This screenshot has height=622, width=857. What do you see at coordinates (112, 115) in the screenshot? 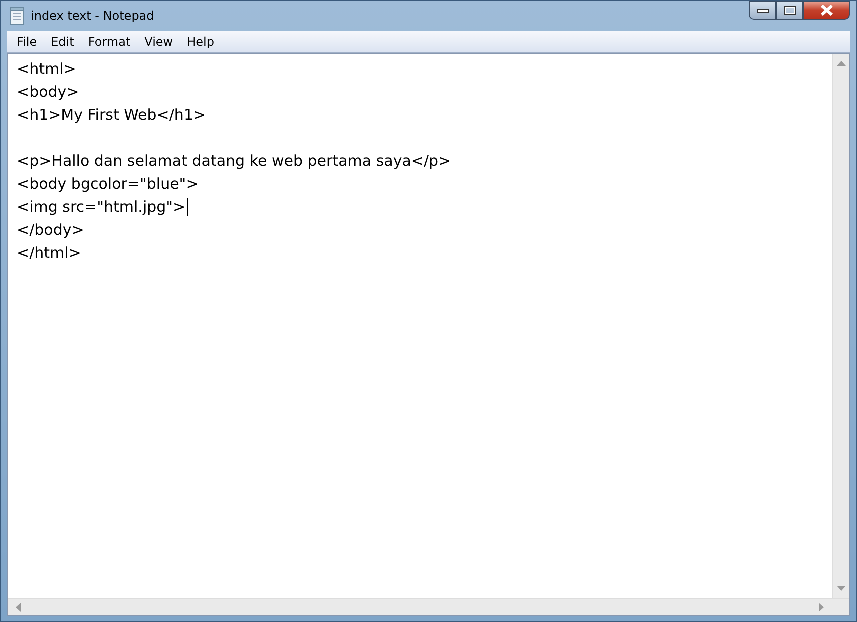
I see `code-line: <h1>My First Web</h1>` at bounding box center [112, 115].